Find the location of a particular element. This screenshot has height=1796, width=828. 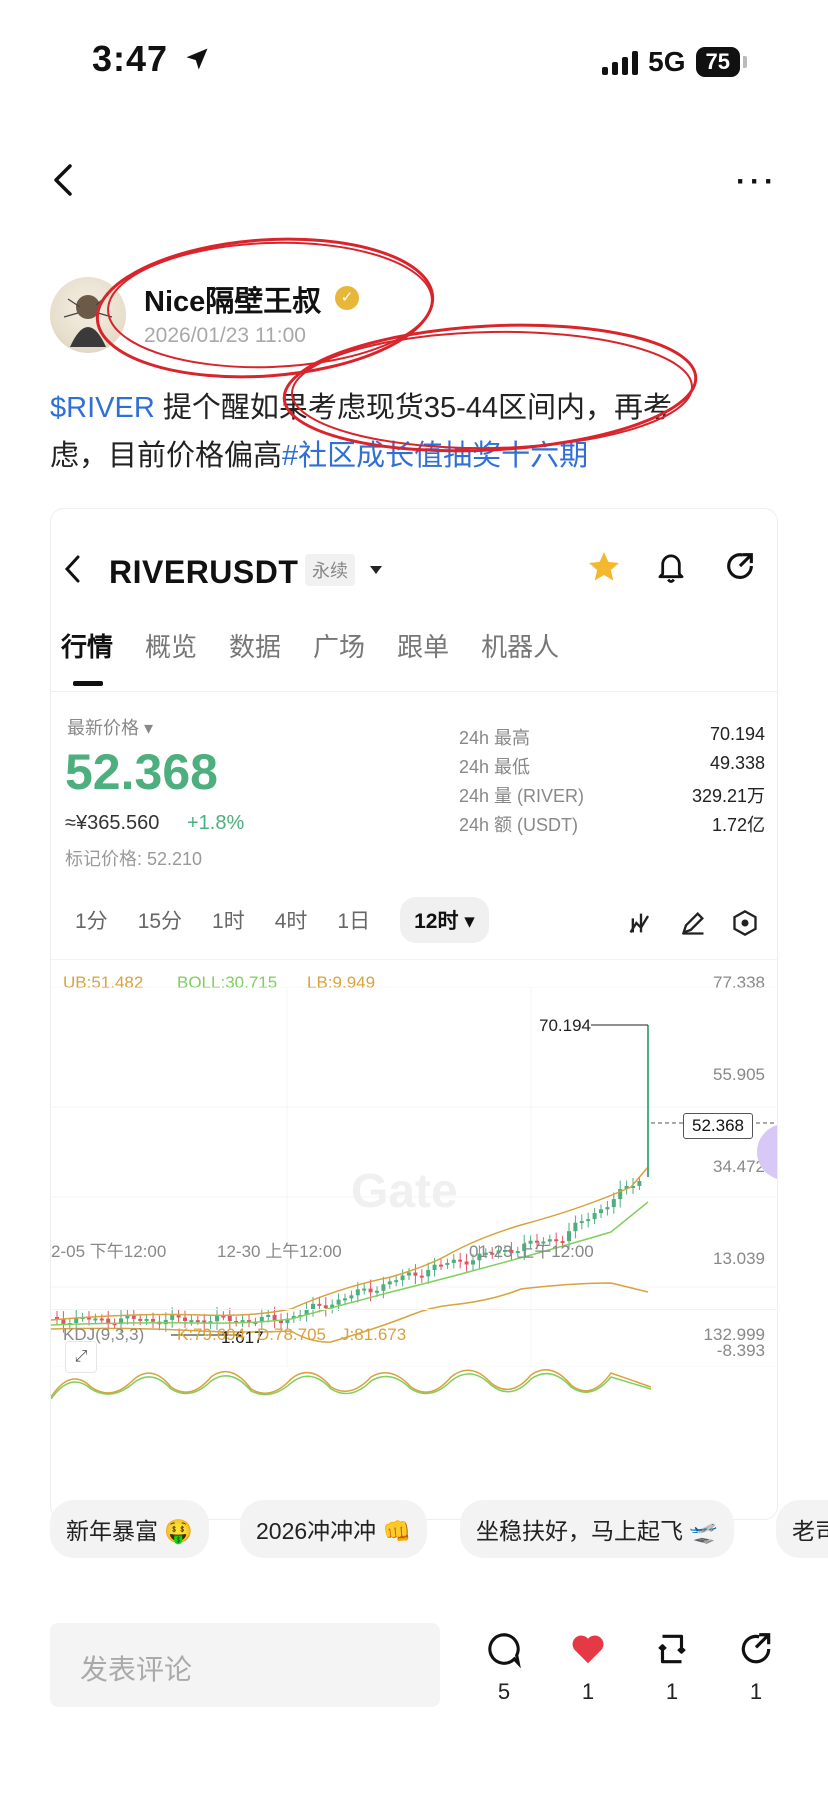

comment-placeholder: 发表评论 is located at coordinates (136, 1669).